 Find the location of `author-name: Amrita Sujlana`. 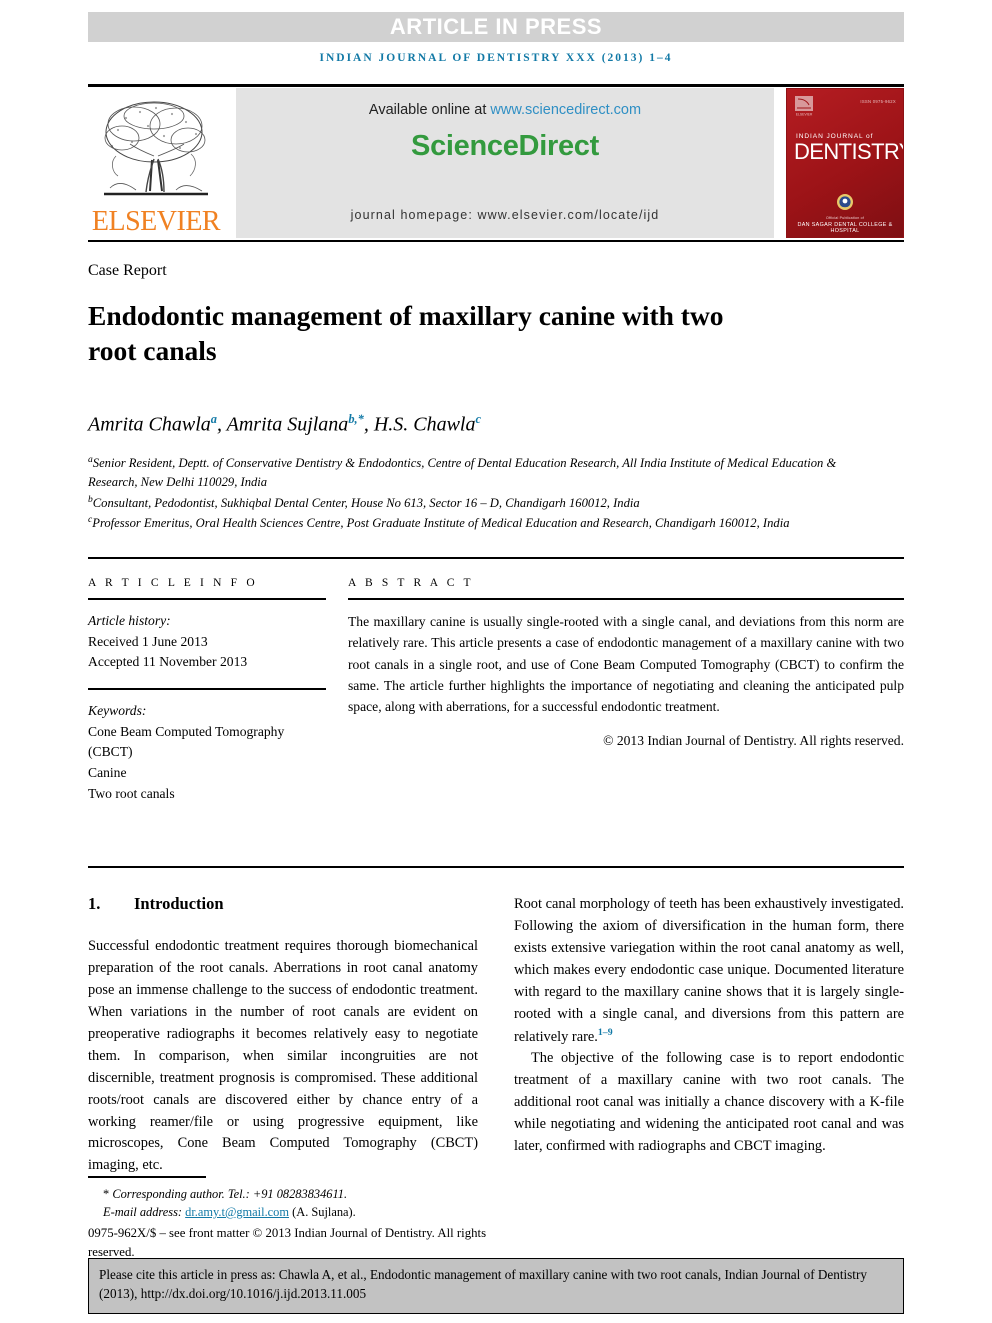

author-name: Amrita Sujlana is located at coordinates (287, 425).